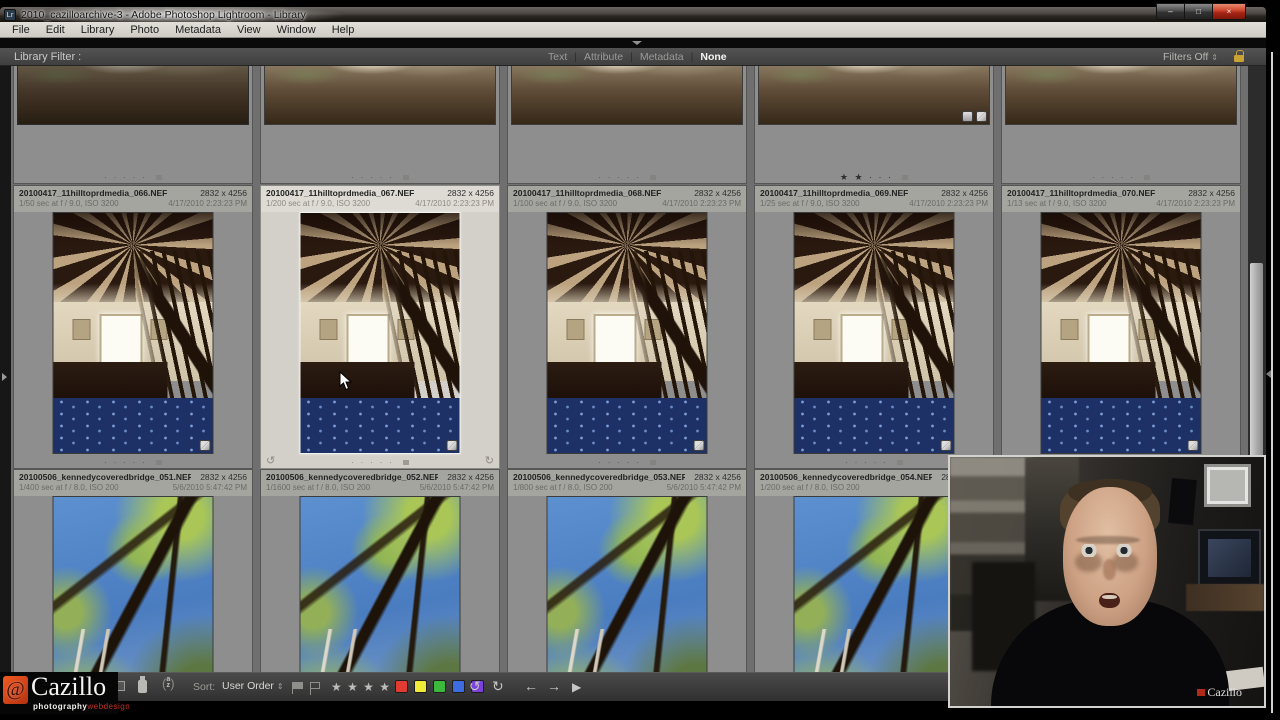  What do you see at coordinates (21, 30) in the screenshot?
I see `menu-file: File` at bounding box center [21, 30].